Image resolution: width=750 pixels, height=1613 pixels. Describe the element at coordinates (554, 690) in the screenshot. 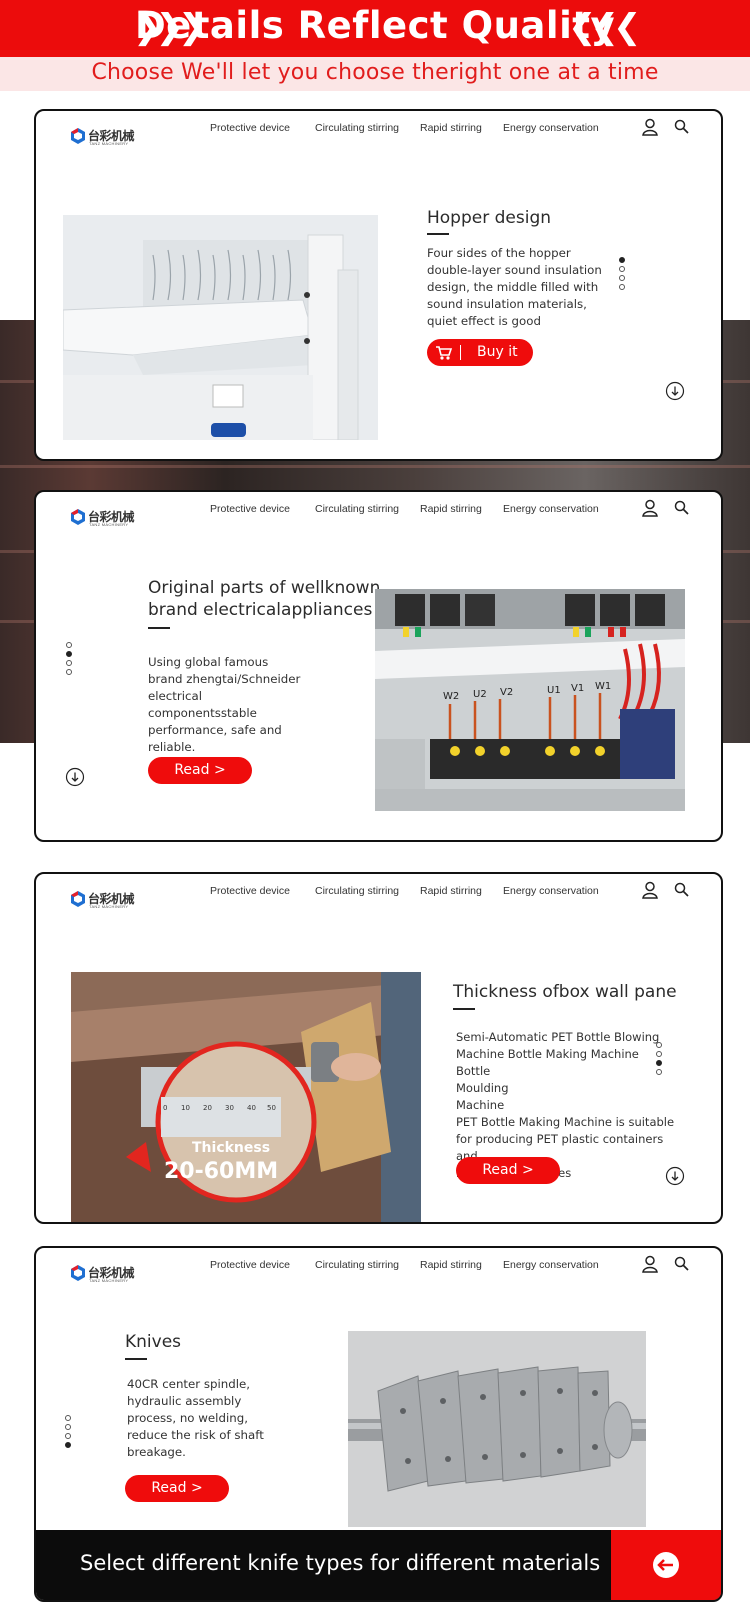

I see `wire-label: U1` at that location.